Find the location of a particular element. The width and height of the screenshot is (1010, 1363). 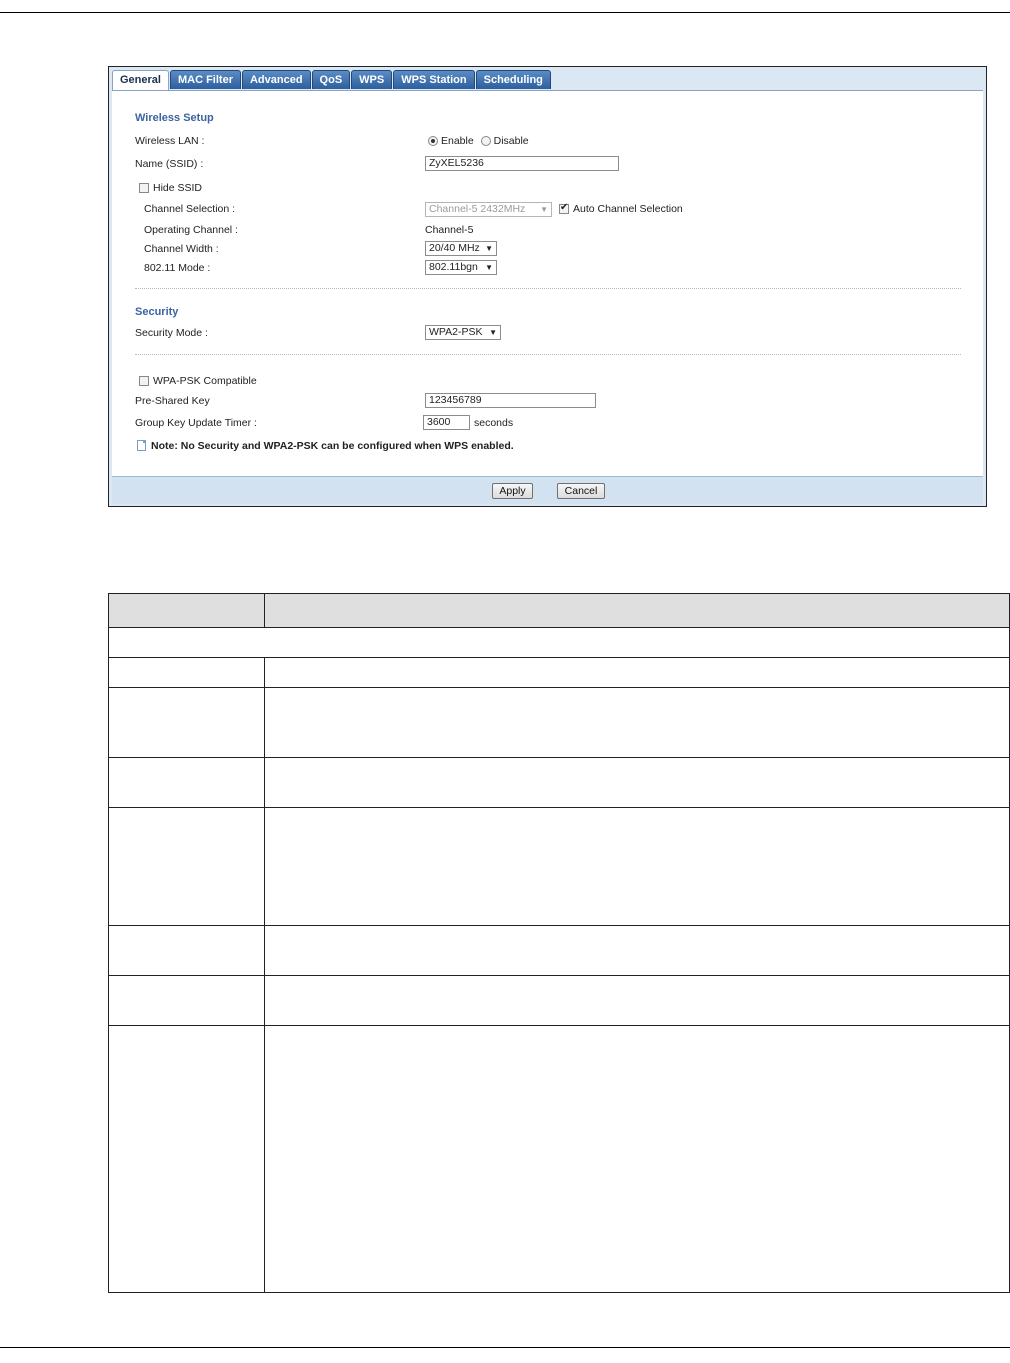

channel-width-select: 20/40 MHz ▼ is located at coordinates (461, 248).